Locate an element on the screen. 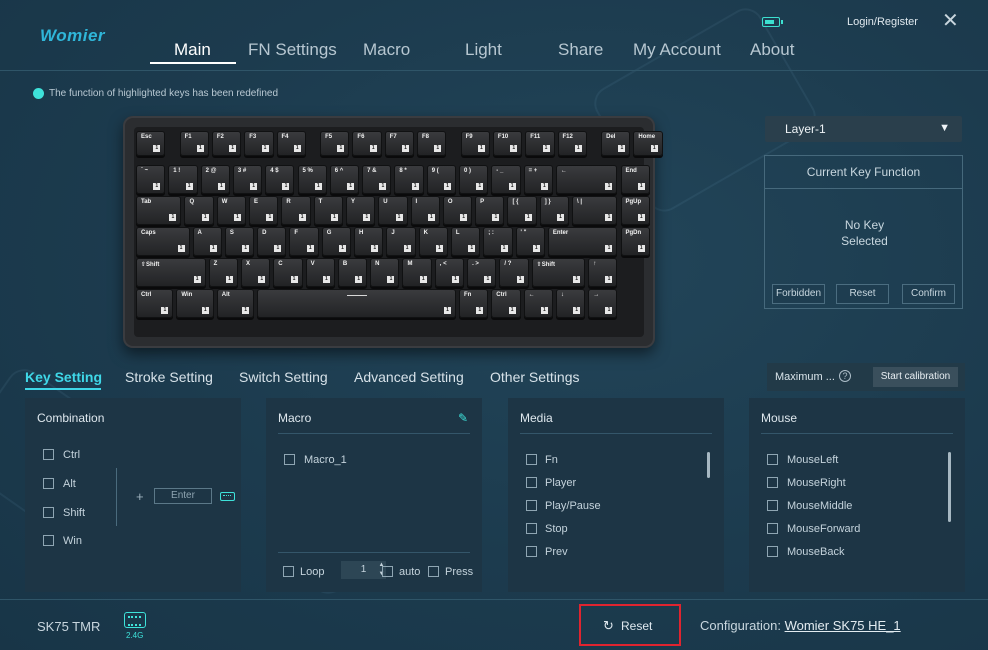 The width and height of the screenshot is (988, 650). nav-fn-settings: FN Settings is located at coordinates (292, 50).